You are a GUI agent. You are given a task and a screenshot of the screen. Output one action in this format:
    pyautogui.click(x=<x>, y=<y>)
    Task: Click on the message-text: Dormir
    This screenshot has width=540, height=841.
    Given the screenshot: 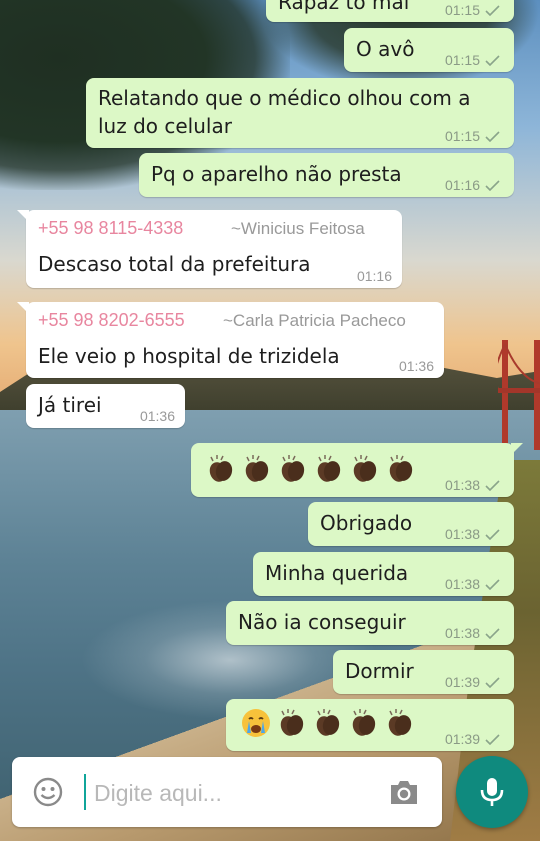 What is the action you would take?
    pyautogui.click(x=379, y=671)
    